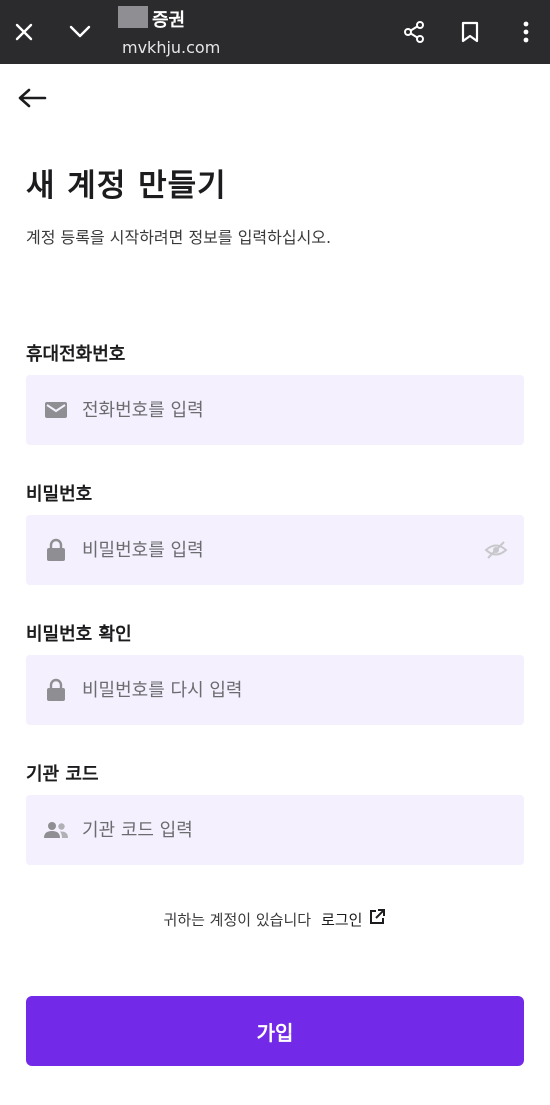 The width and height of the screenshot is (550, 1105). I want to click on phone-field, so click(275, 410).